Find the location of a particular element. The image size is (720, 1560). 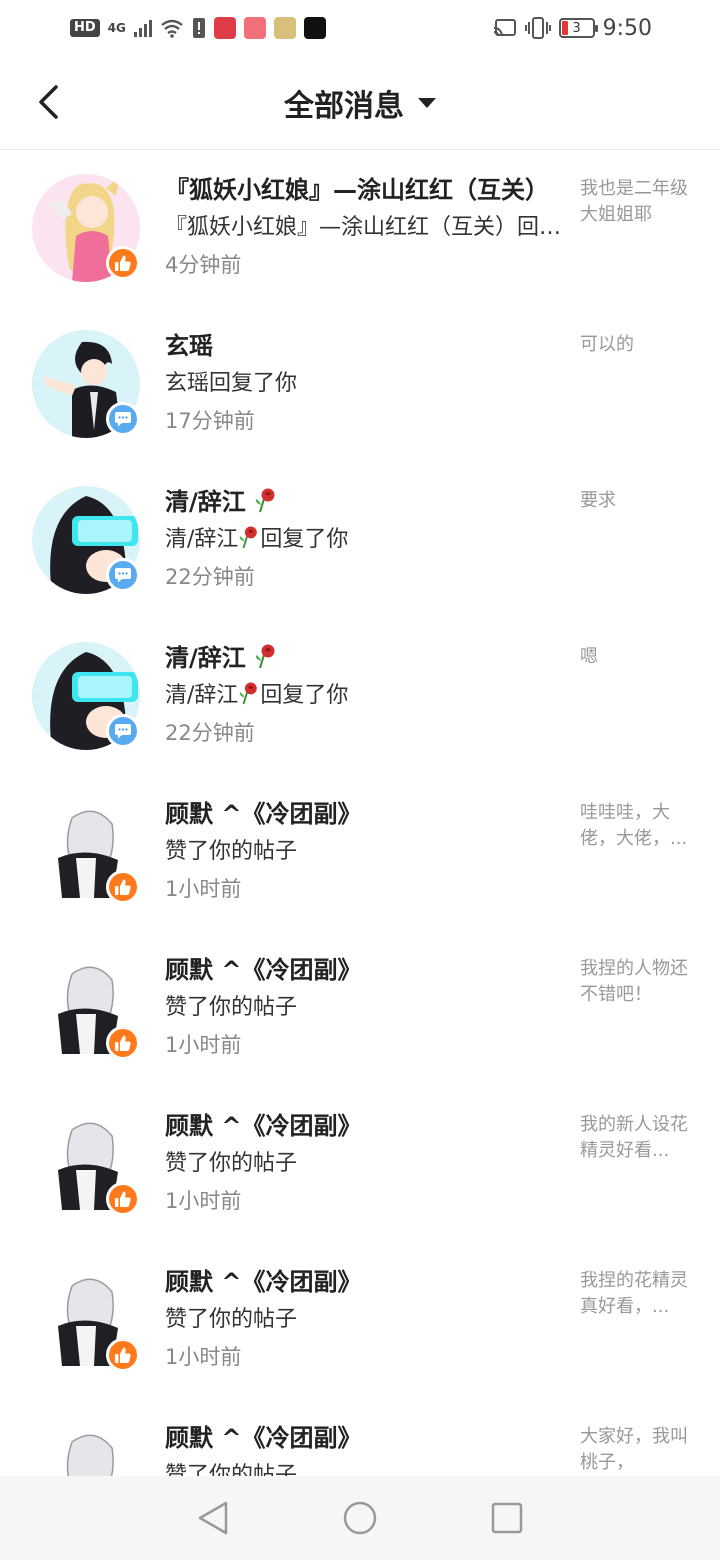

nav-recents-button is located at coordinates (507, 1518).